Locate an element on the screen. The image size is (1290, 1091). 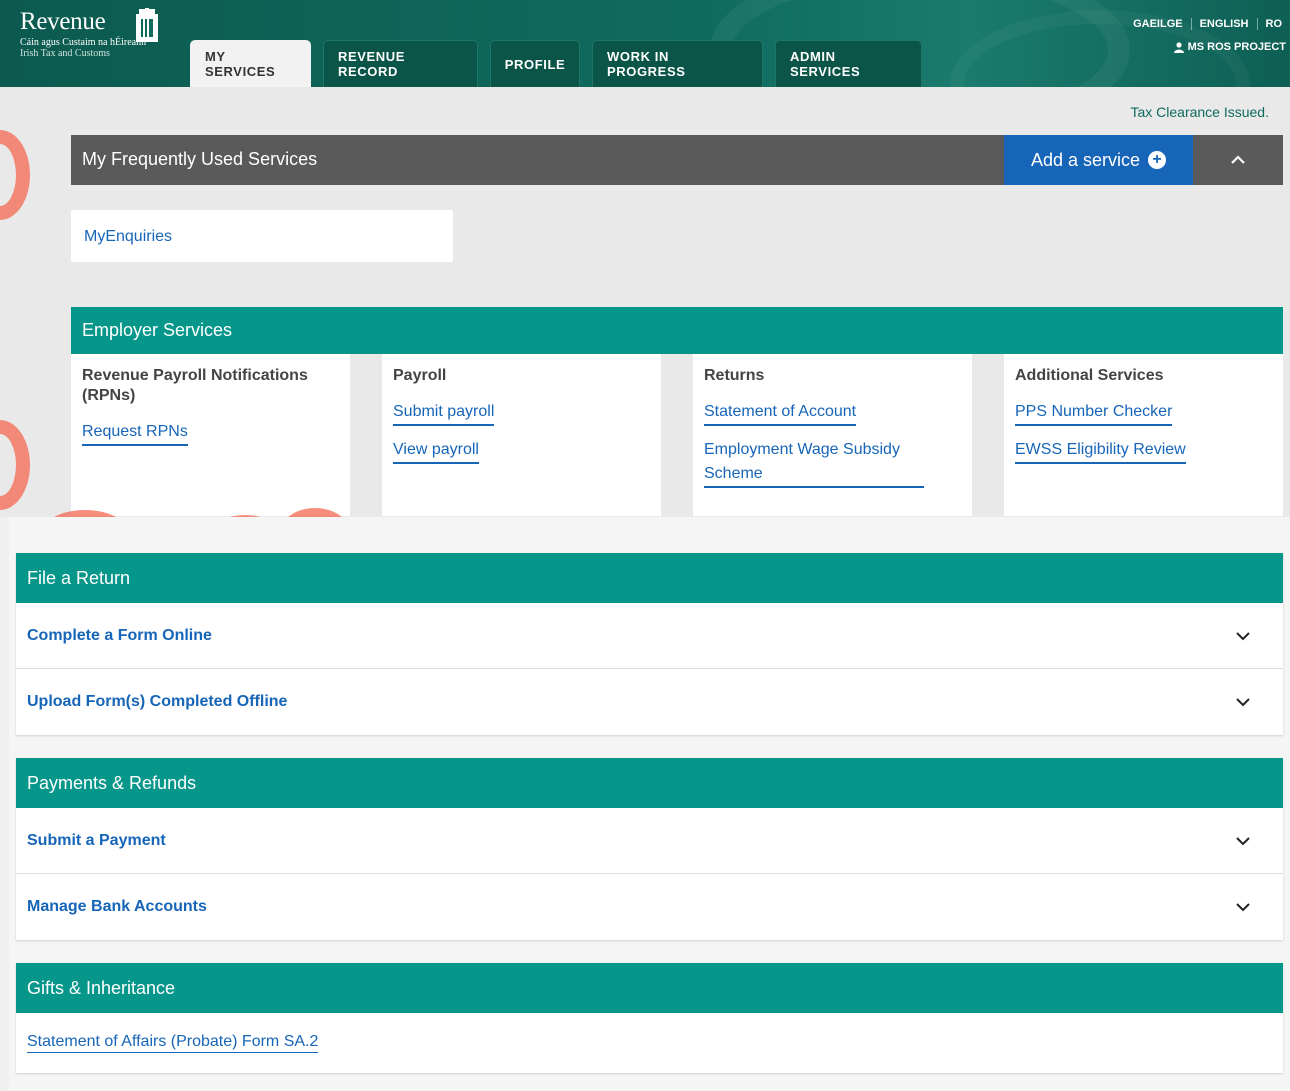
frequently-used-title: My Frequently Used Services is located at coordinates (200, 159).